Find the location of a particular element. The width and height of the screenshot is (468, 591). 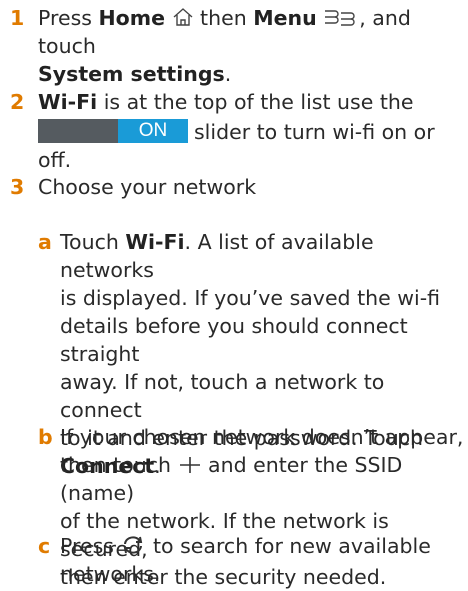

step-3b-letter: b is located at coordinates (45, 437).